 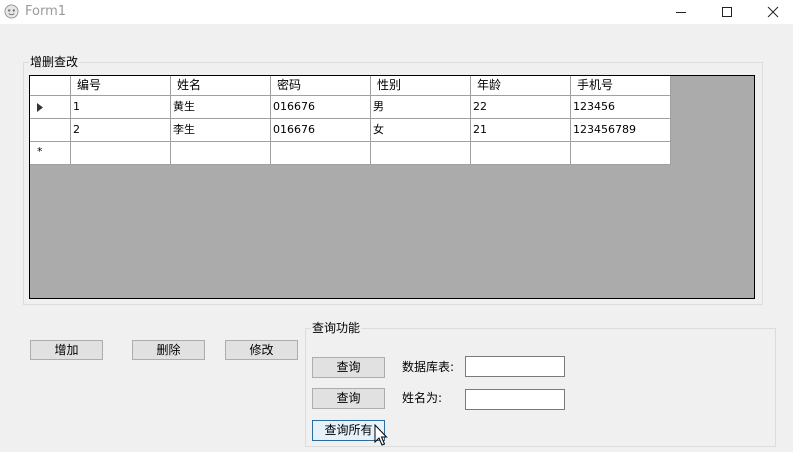 I want to click on table-label: 数据库表:, so click(x=428, y=367).